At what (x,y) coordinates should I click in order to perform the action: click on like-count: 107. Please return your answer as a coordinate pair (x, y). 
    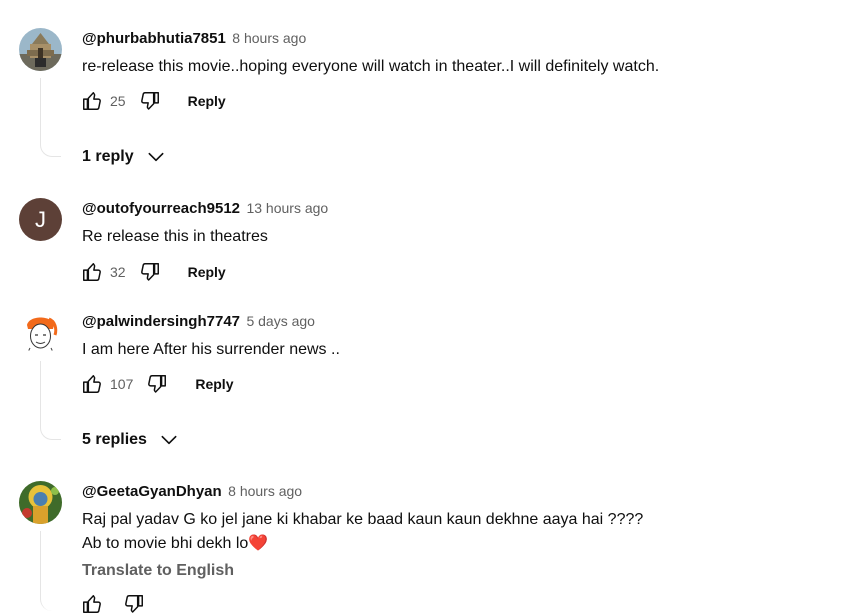
    Looking at the image, I should click on (122, 384).